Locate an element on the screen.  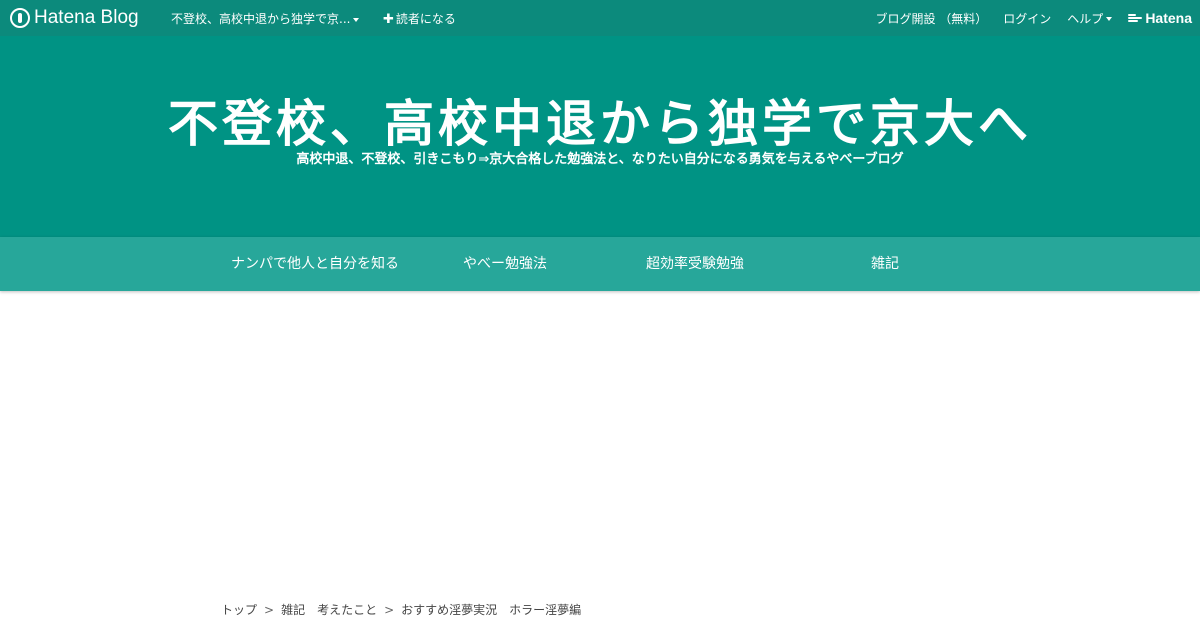
header-right-links: ブログ開設 （無料） ログイン ヘルプ Hatena is located at coordinates (1037, 18).